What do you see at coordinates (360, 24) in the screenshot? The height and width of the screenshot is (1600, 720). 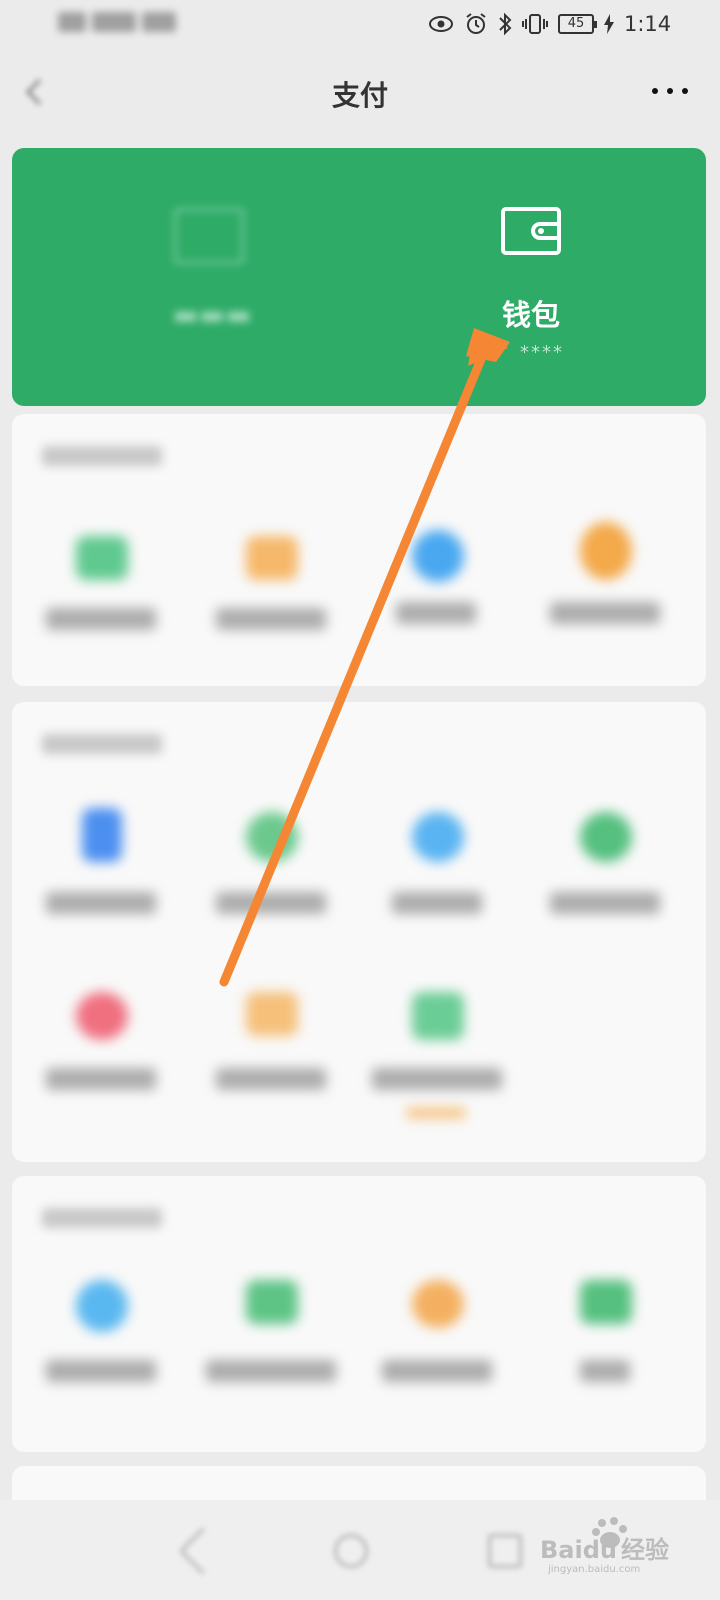 I see `status-bar: 45 1:14` at bounding box center [360, 24].